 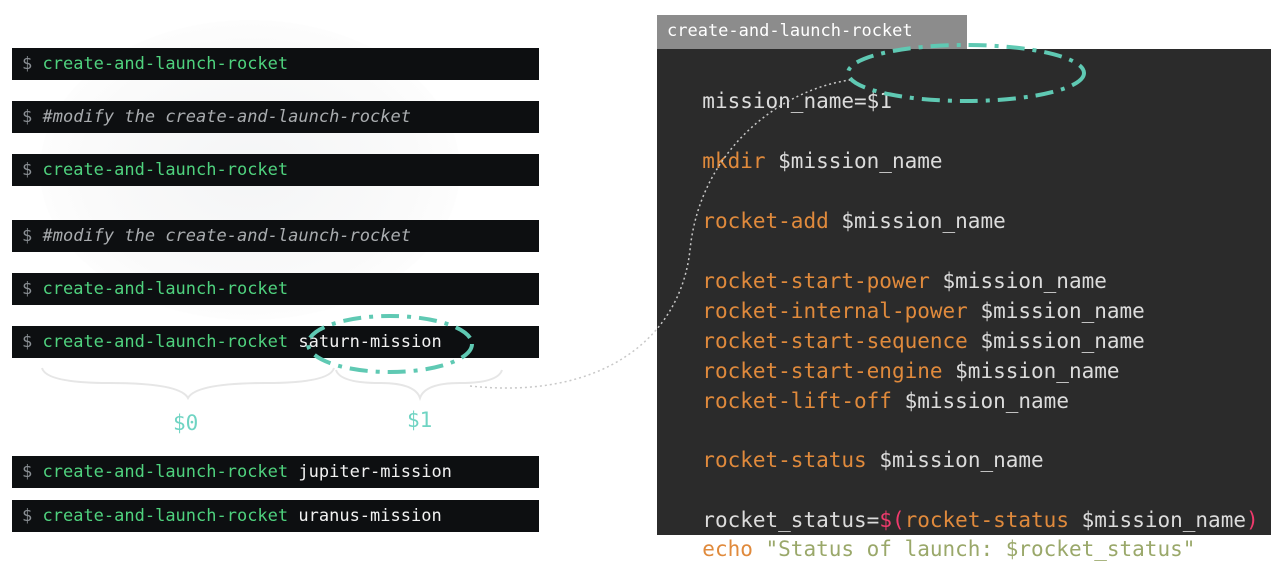 I want to click on editor-tab-title: create-and-launch-rocket, so click(x=790, y=31).